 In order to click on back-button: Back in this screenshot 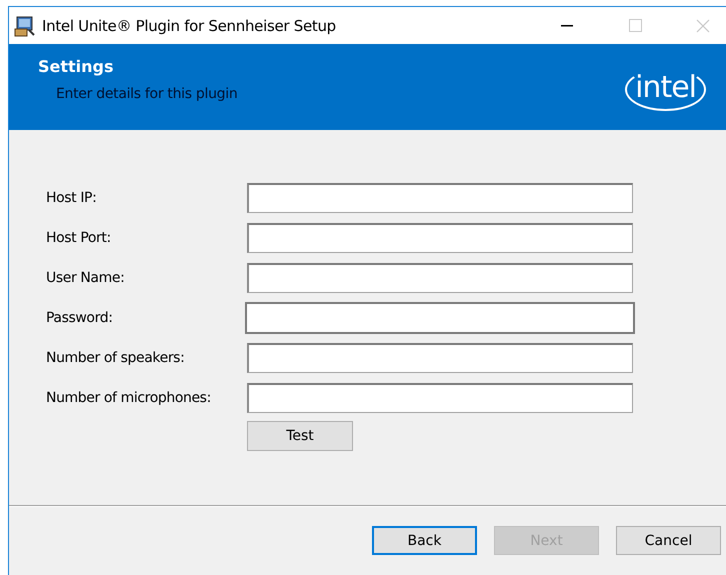, I will do `click(424, 540)`.